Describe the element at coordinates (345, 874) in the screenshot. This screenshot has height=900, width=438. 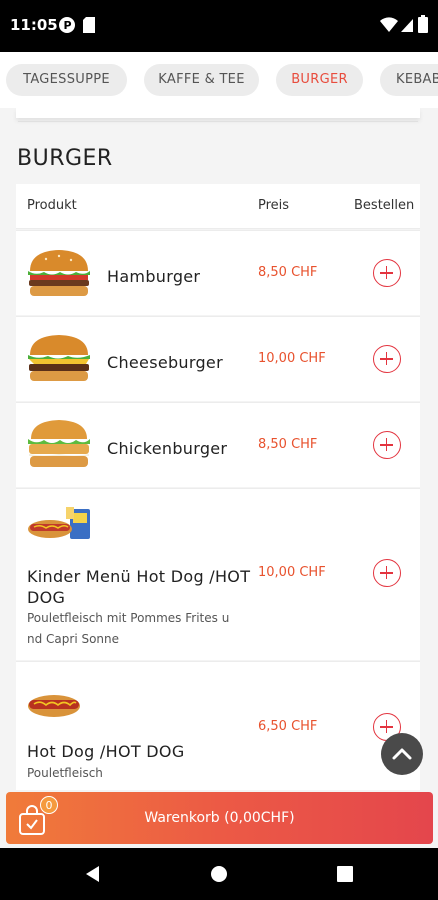
I see `recents-icon` at that location.